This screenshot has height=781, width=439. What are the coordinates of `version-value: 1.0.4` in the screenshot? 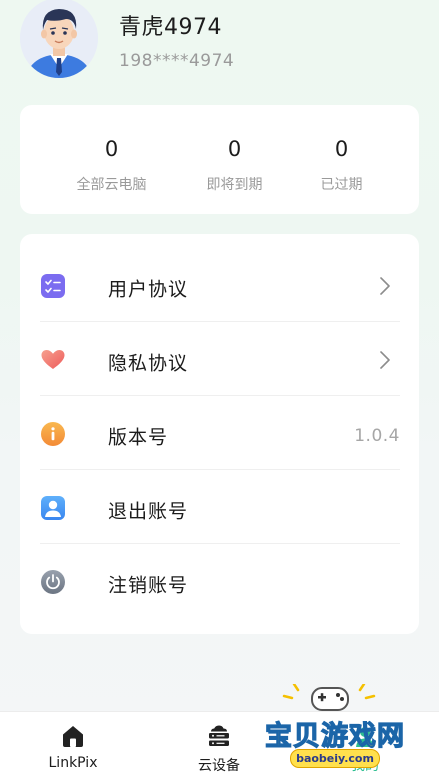 It's located at (377, 436).